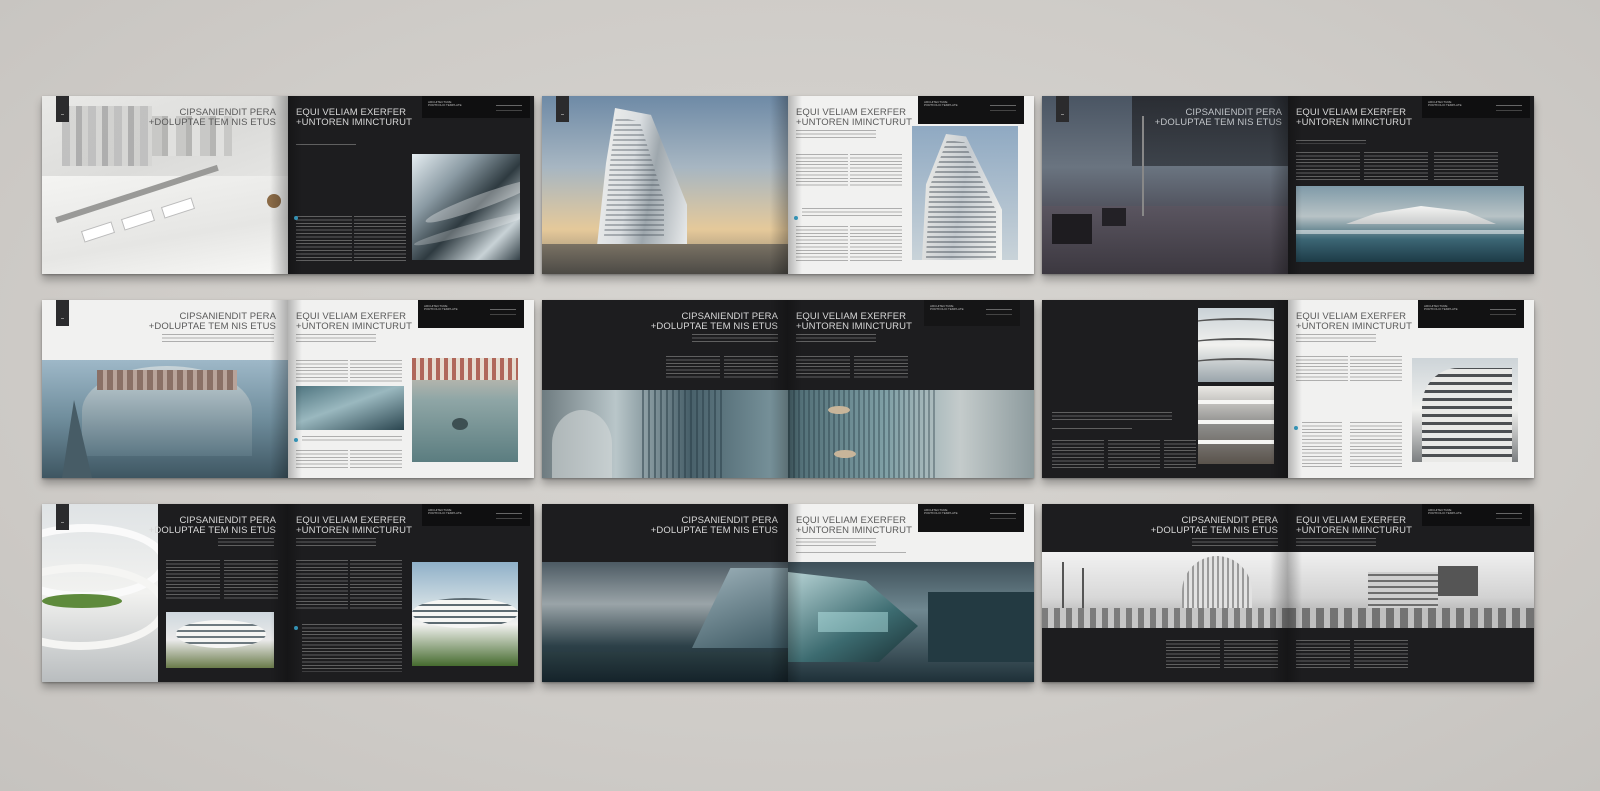 The height and width of the screenshot is (791, 1600). What do you see at coordinates (1236, 425) in the screenshot?
I see `curved-balconies-photo-bottom` at bounding box center [1236, 425].